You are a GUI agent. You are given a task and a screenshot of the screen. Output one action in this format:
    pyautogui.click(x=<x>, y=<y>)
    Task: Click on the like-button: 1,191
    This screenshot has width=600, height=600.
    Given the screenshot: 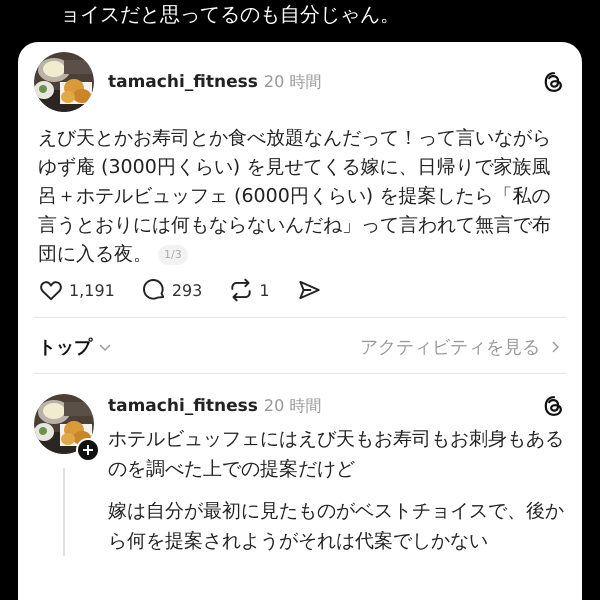 What is the action you would take?
    pyautogui.click(x=76, y=290)
    